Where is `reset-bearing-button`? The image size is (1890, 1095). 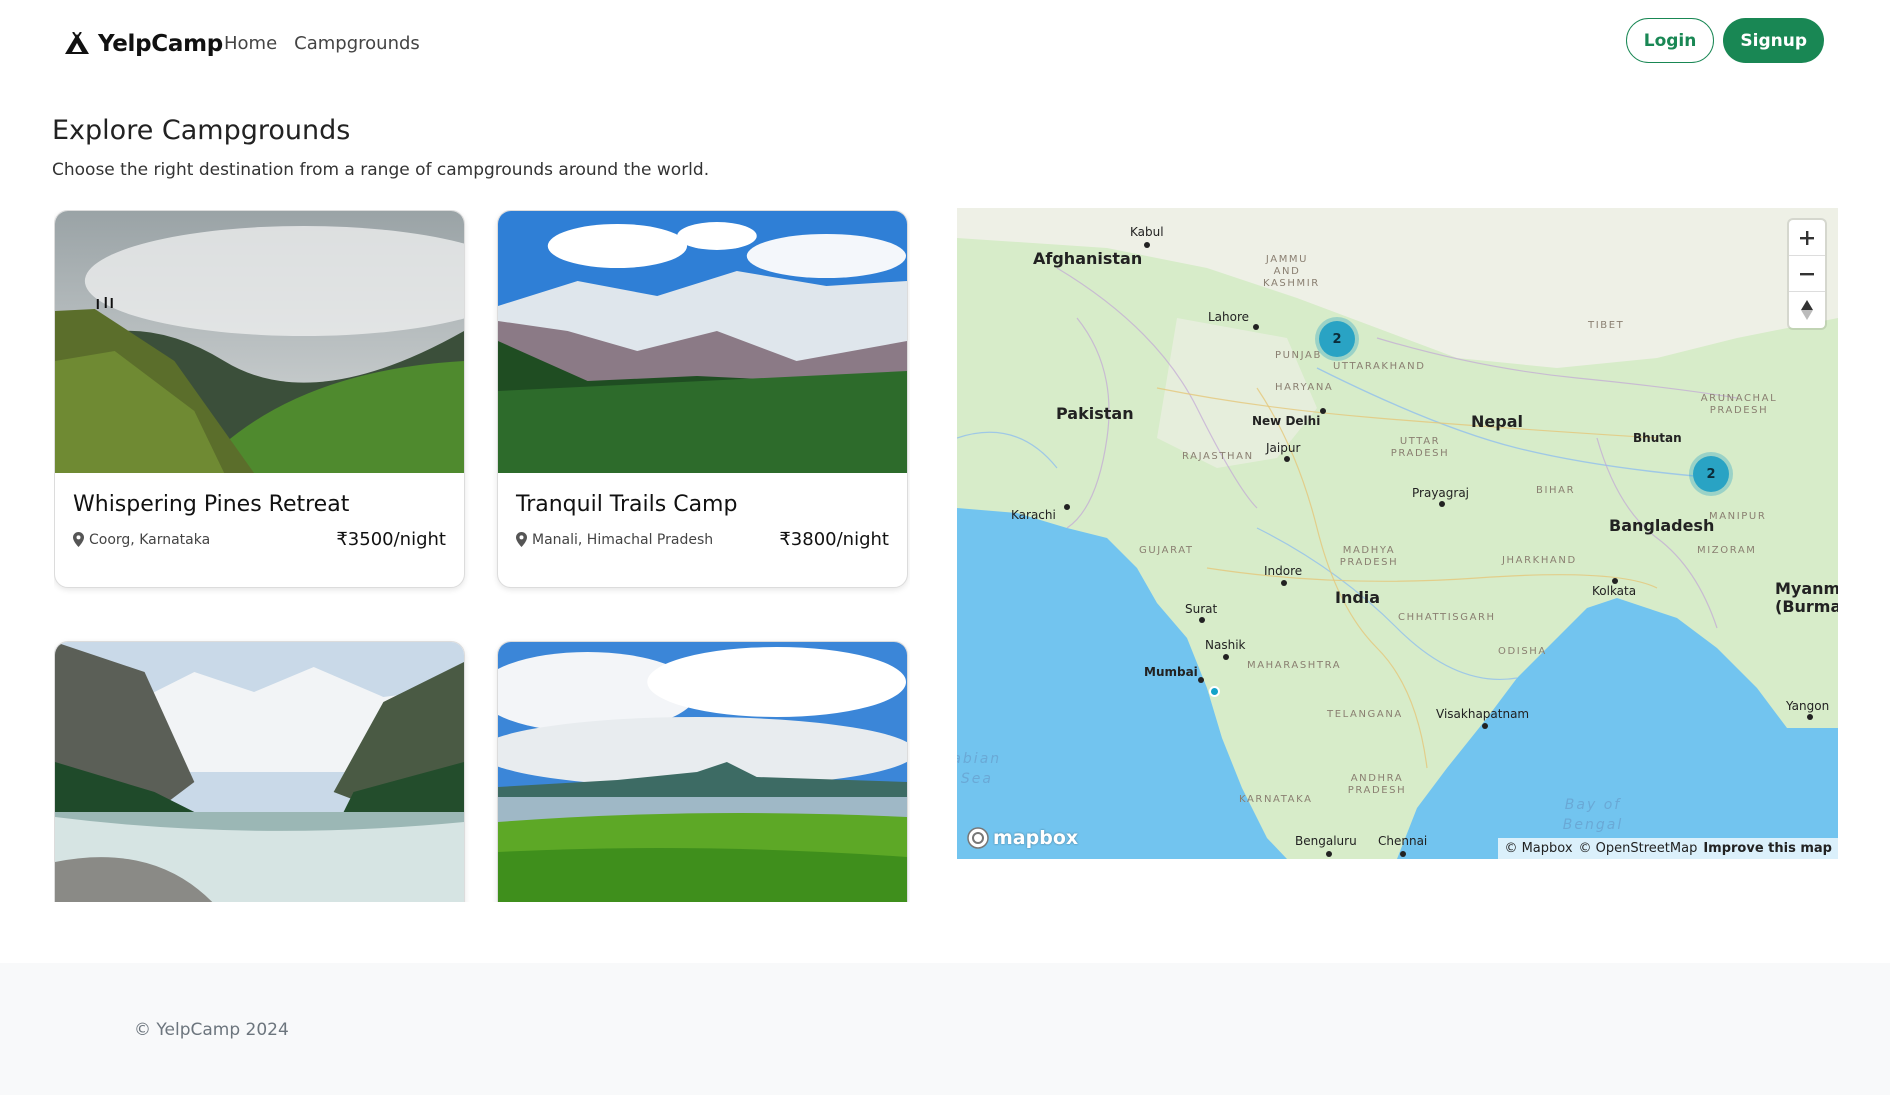
reset-bearing-button is located at coordinates (1807, 310).